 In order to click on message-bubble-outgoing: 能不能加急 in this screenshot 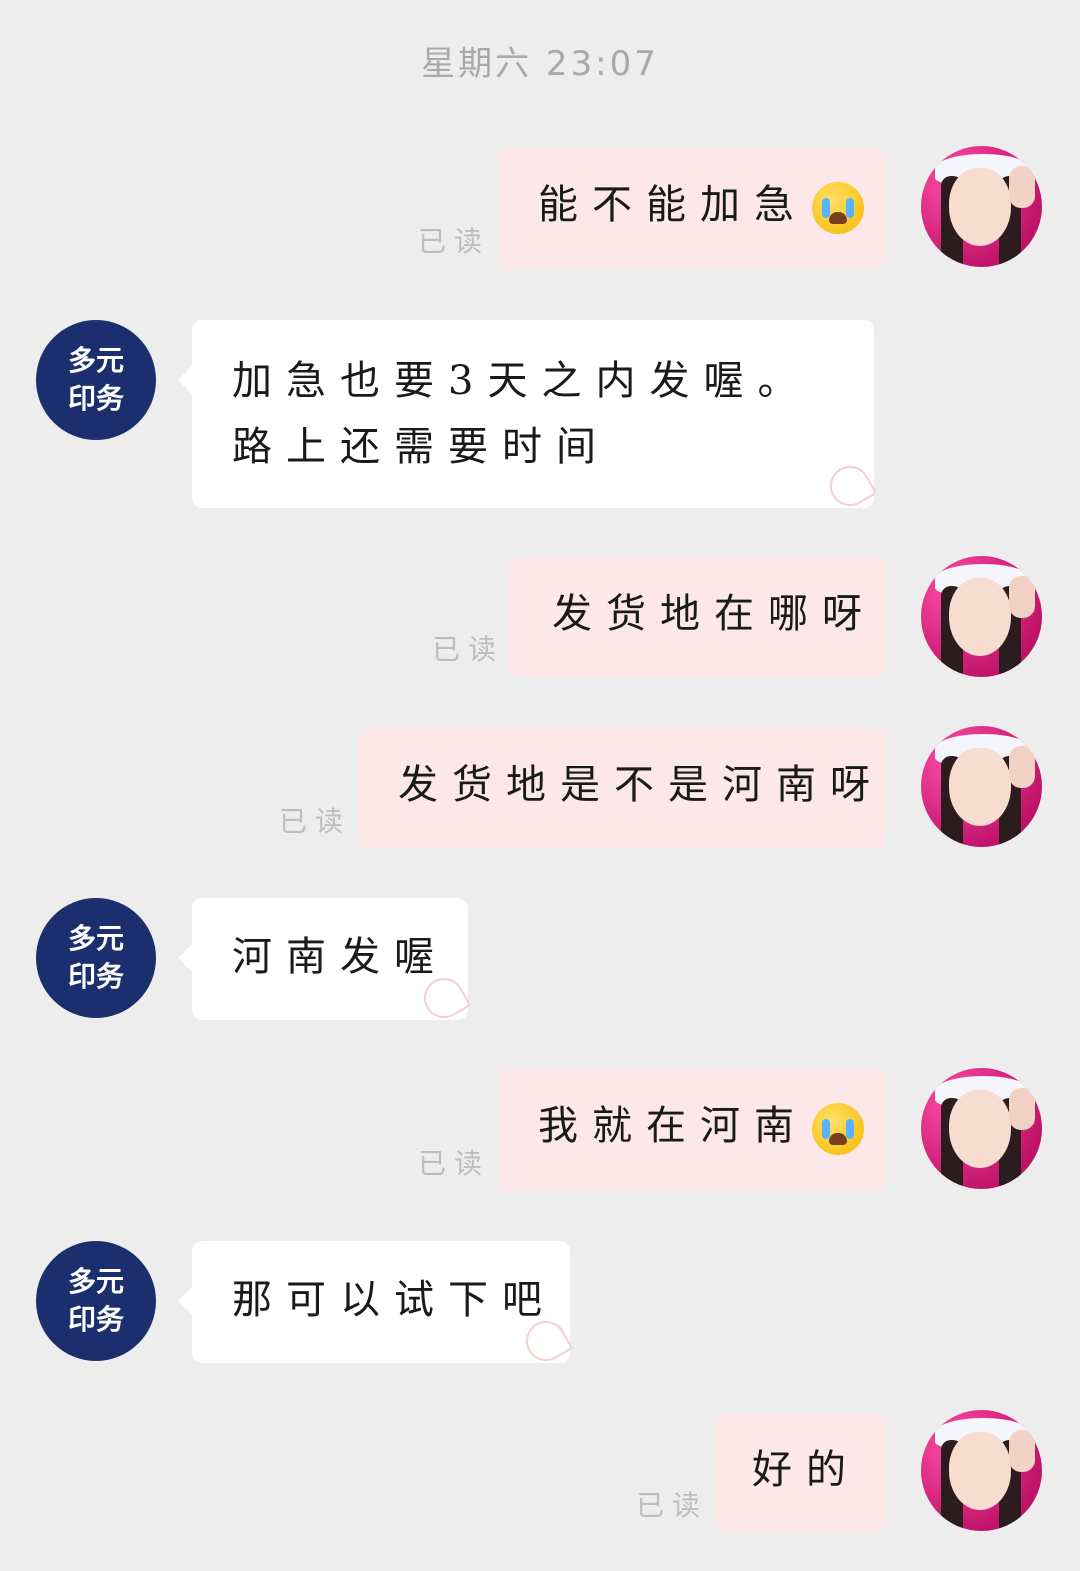, I will do `click(692, 209)`.